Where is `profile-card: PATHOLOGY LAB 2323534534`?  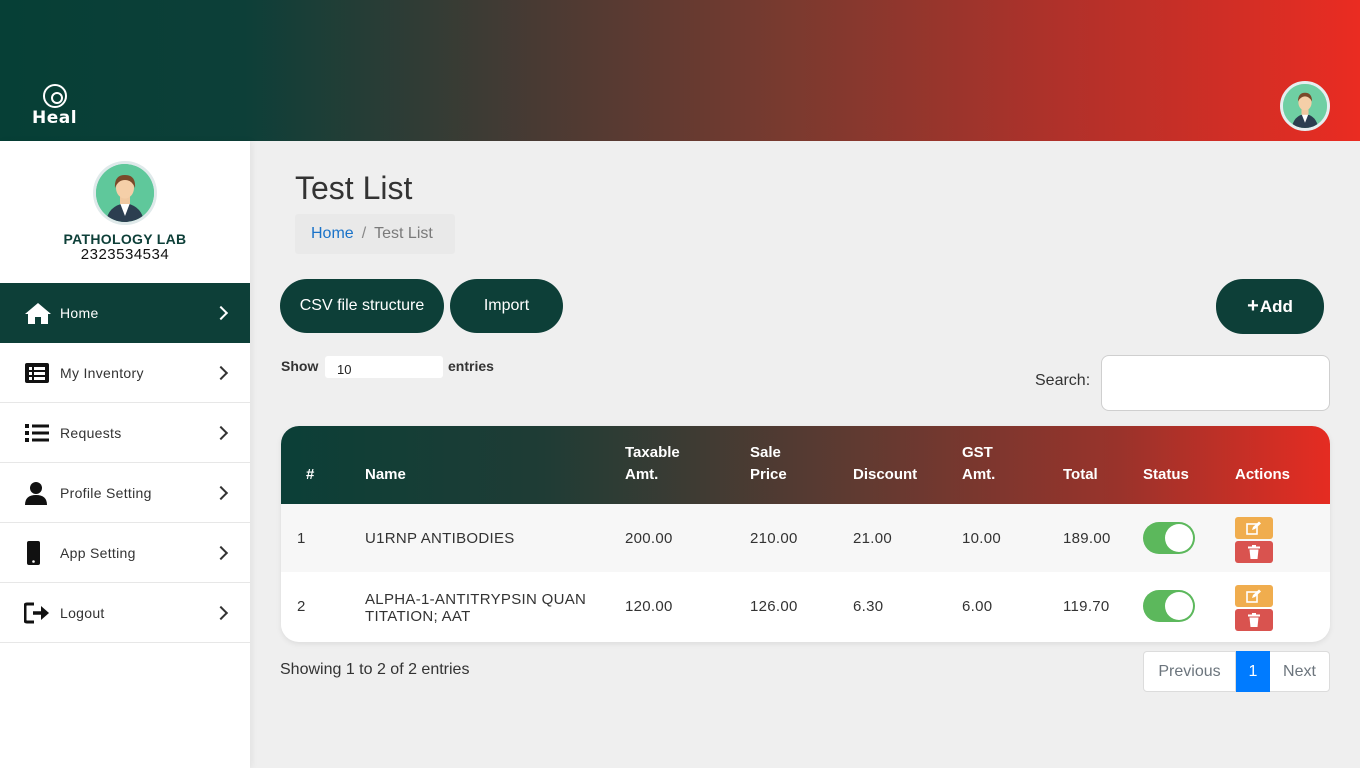 profile-card: PATHOLOGY LAB 2323534534 is located at coordinates (125, 212).